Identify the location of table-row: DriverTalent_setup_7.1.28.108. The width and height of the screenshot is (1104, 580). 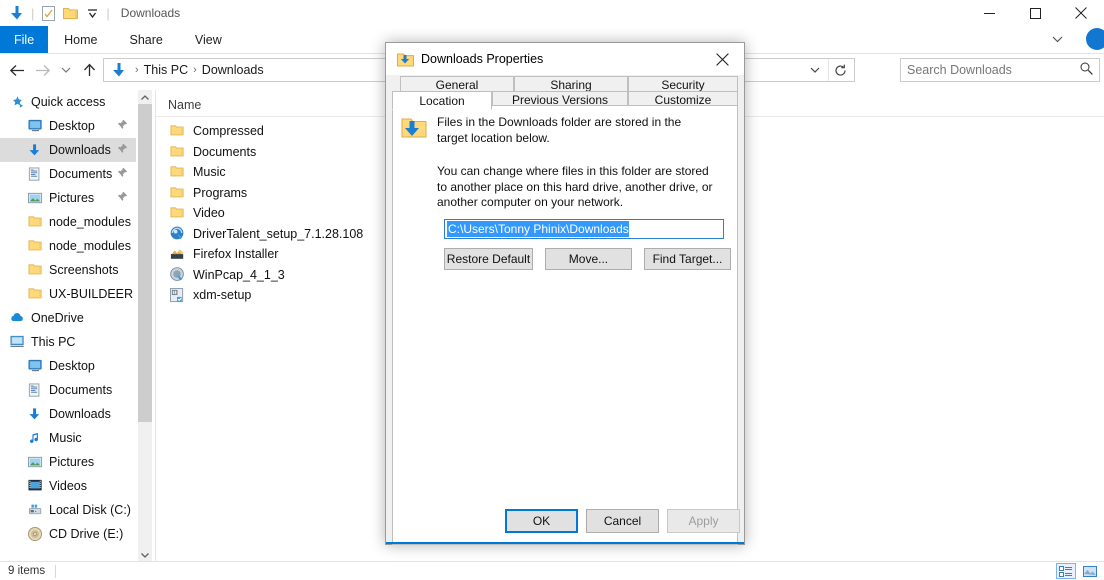
(265, 234).